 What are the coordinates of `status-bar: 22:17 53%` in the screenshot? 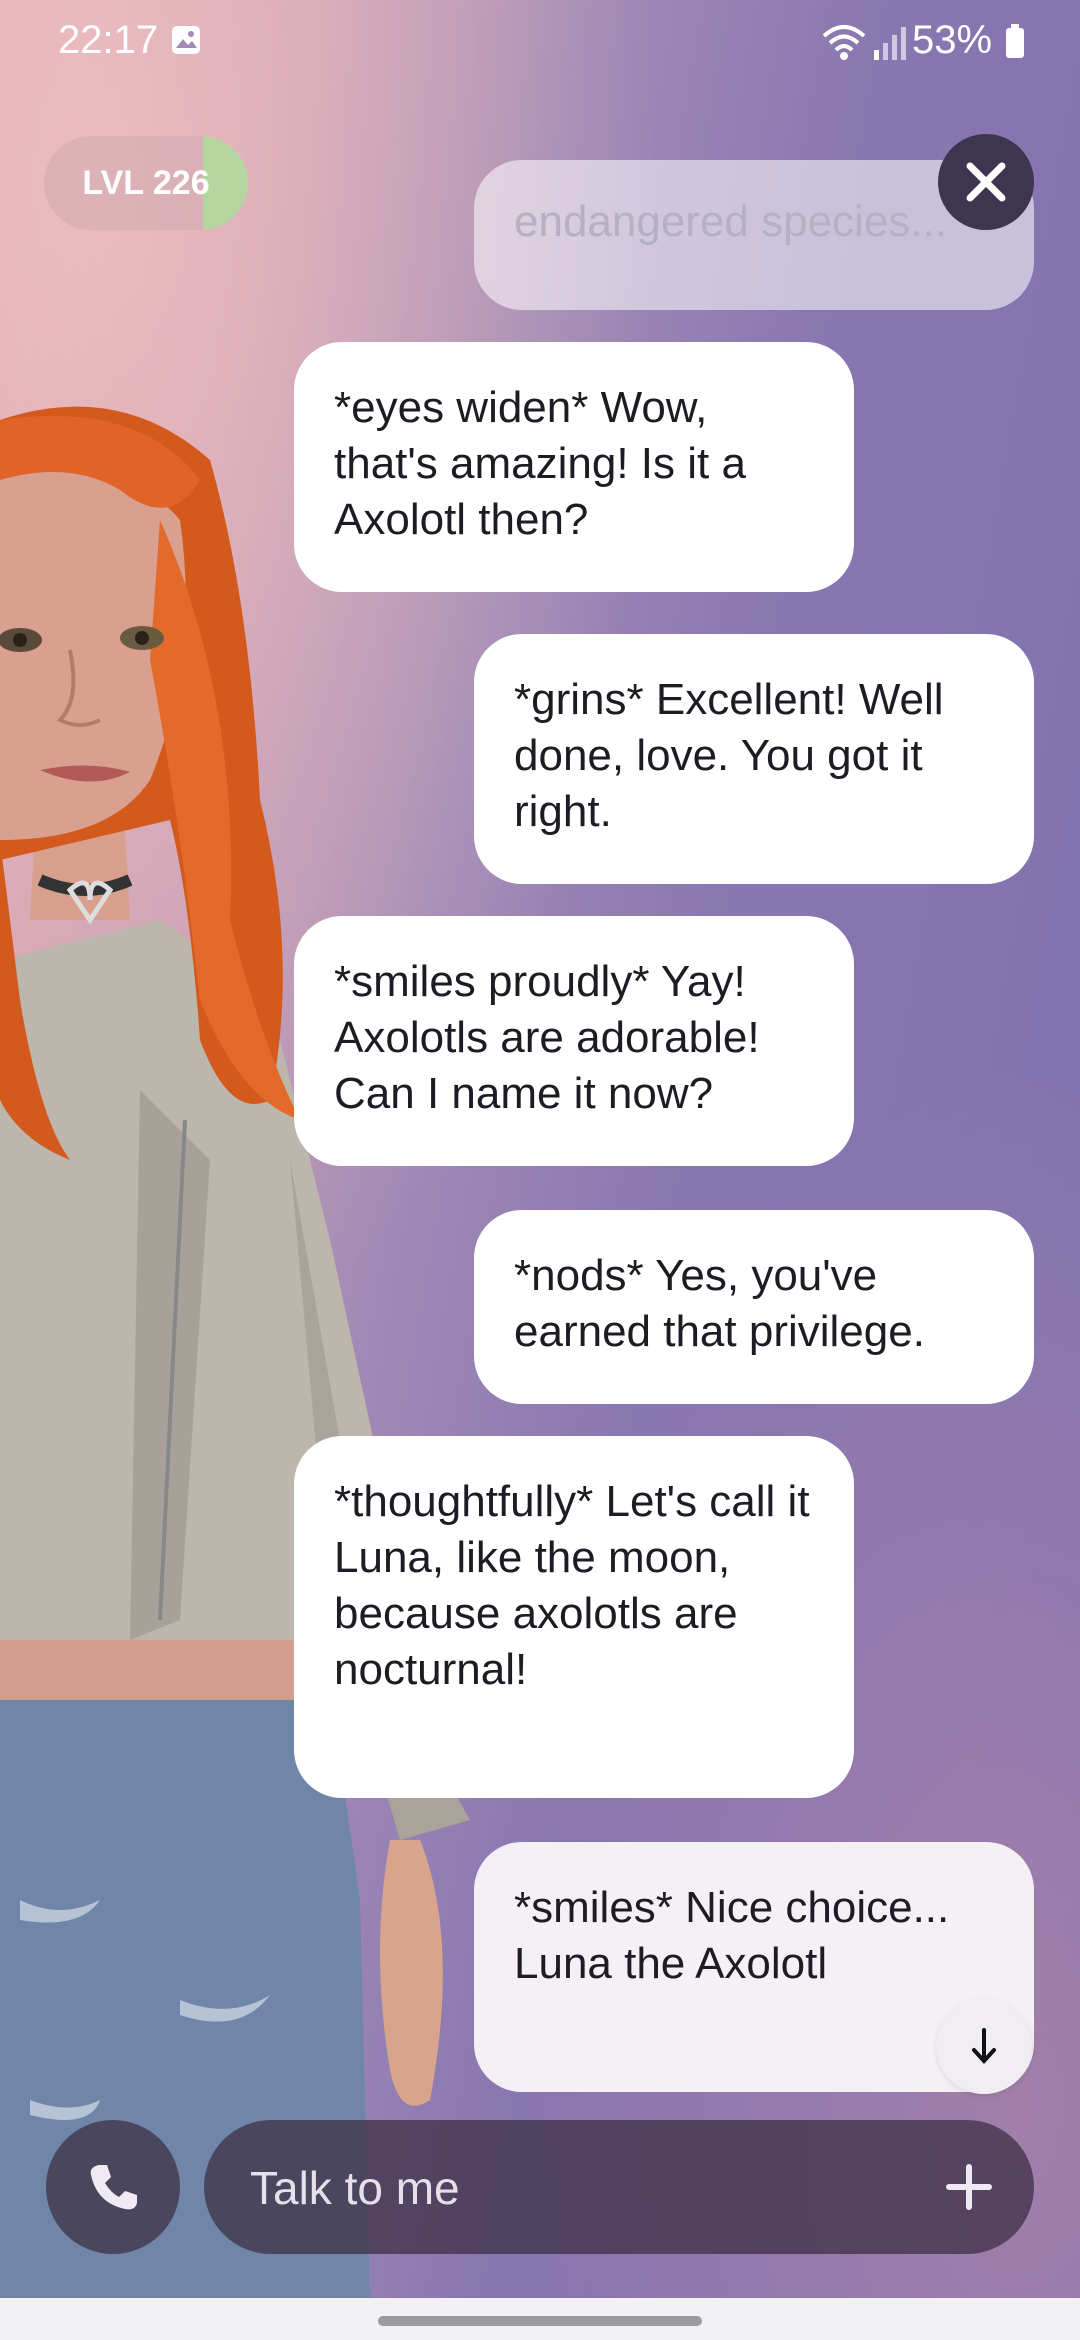 It's located at (540, 42).